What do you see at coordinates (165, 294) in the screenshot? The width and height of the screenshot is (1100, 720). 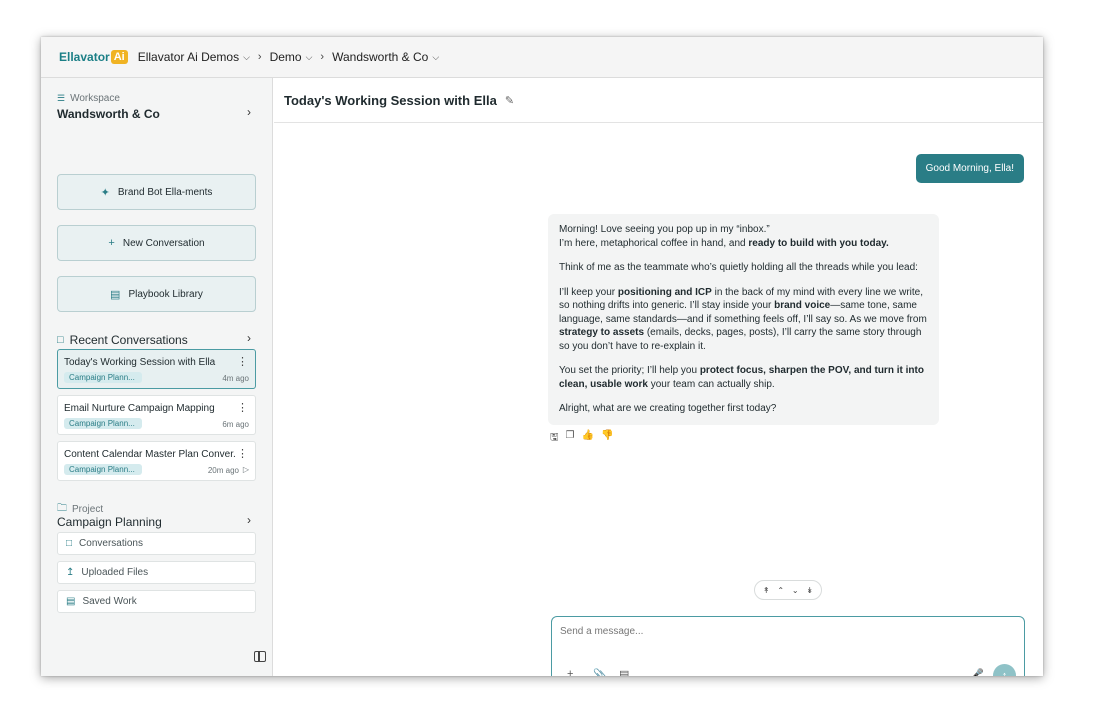 I see `playbook-library-label: Playbook Library` at bounding box center [165, 294].